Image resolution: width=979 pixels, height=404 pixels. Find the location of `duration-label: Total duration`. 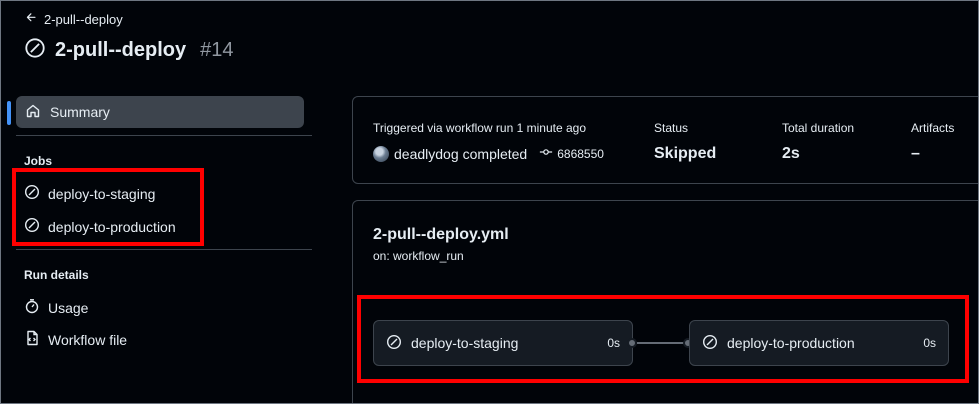

duration-label: Total duration is located at coordinates (818, 128).